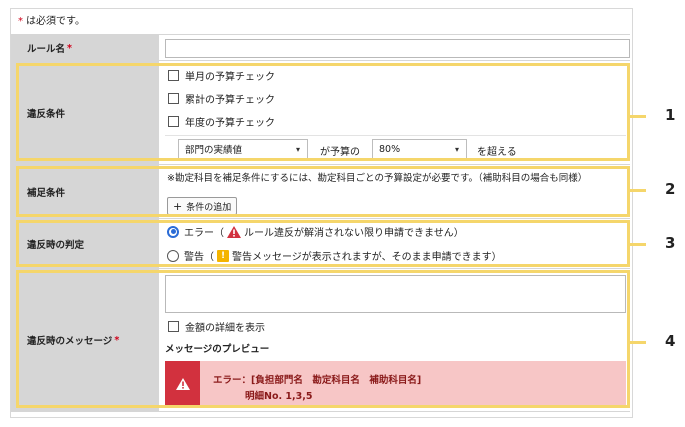  What do you see at coordinates (670, 115) in the screenshot?
I see `callout-number-1: 1` at bounding box center [670, 115].